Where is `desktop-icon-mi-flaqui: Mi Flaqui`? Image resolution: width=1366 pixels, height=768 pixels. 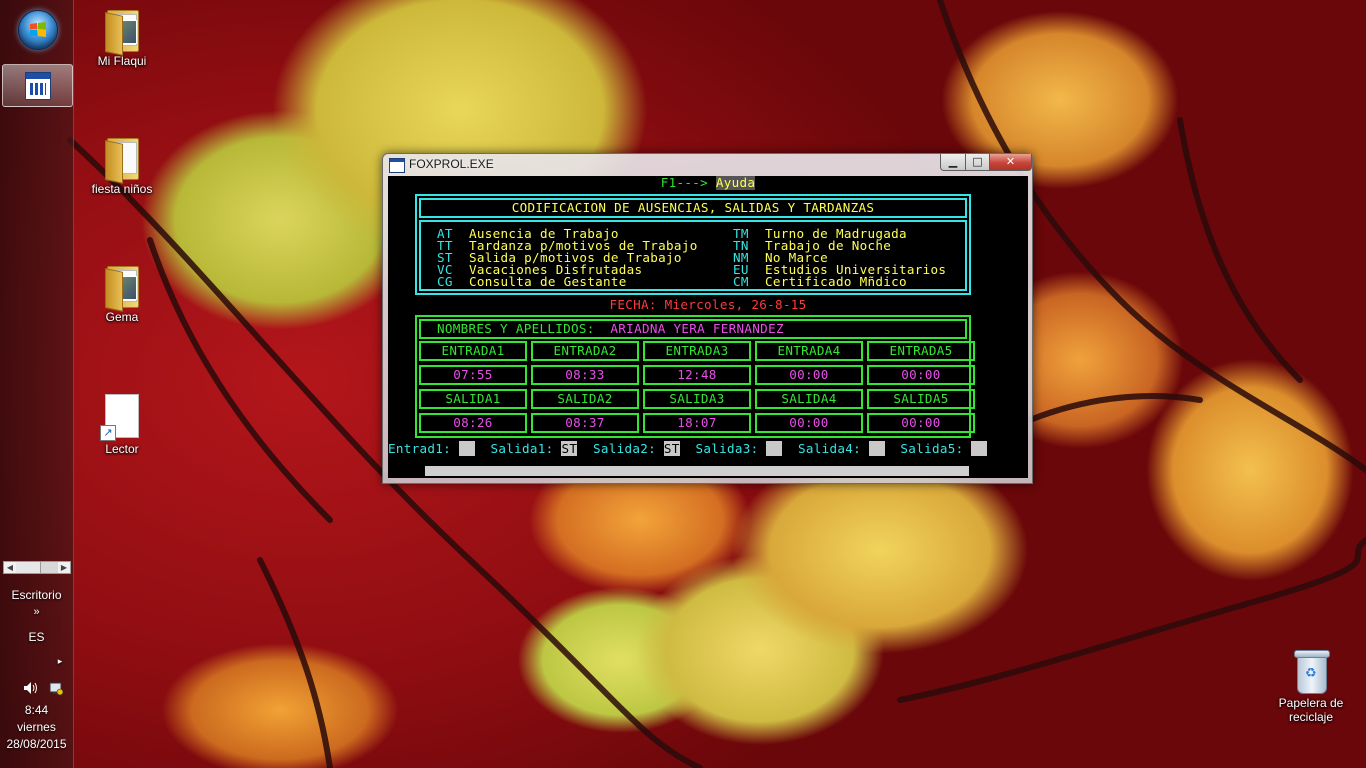
desktop-icon-mi-flaqui: Mi Flaqui is located at coordinates (122, 37).